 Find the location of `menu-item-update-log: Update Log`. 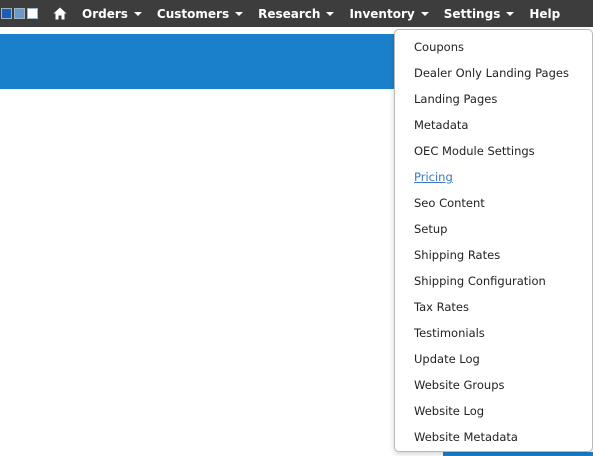

menu-item-update-log: Update Log is located at coordinates (493, 359).